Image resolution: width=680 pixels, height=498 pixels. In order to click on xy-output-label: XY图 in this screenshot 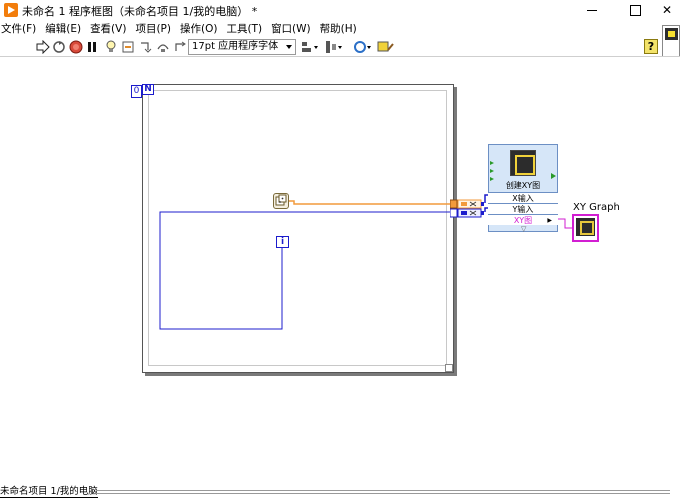, I will do `click(523, 220)`.